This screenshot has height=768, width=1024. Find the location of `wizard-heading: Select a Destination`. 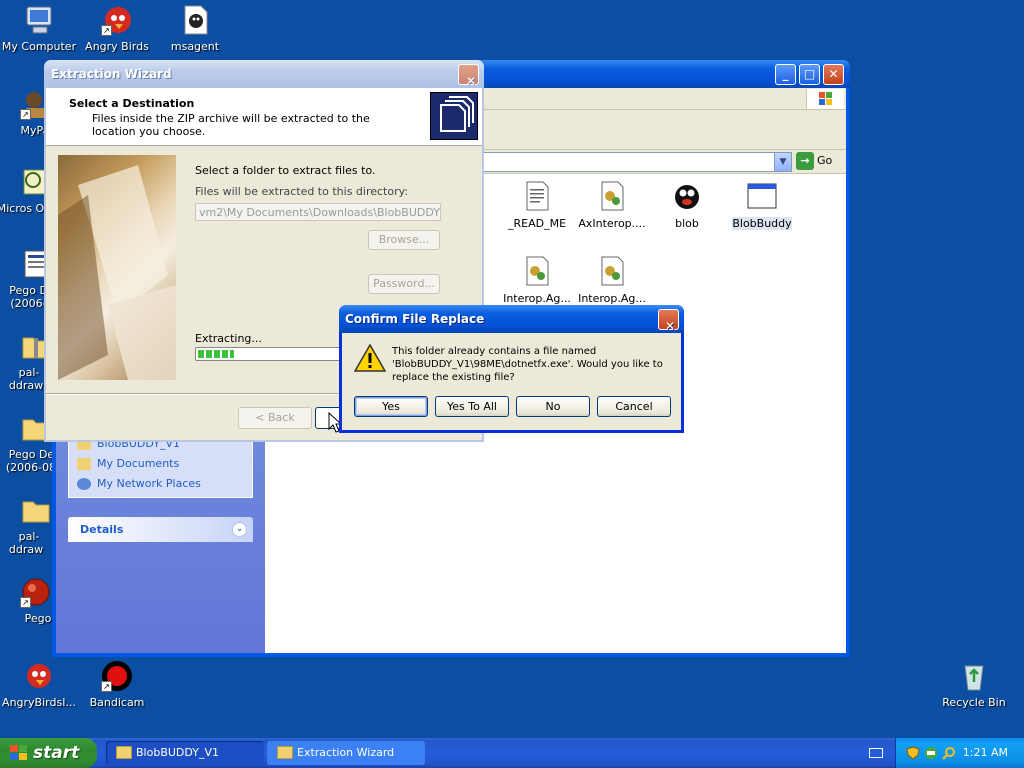

wizard-heading: Select a Destination is located at coordinates (132, 103).